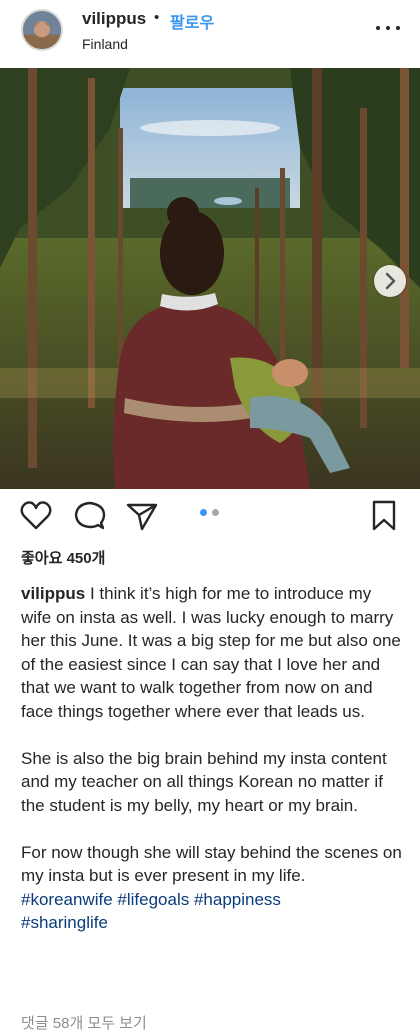  I want to click on avatar, so click(42, 30).